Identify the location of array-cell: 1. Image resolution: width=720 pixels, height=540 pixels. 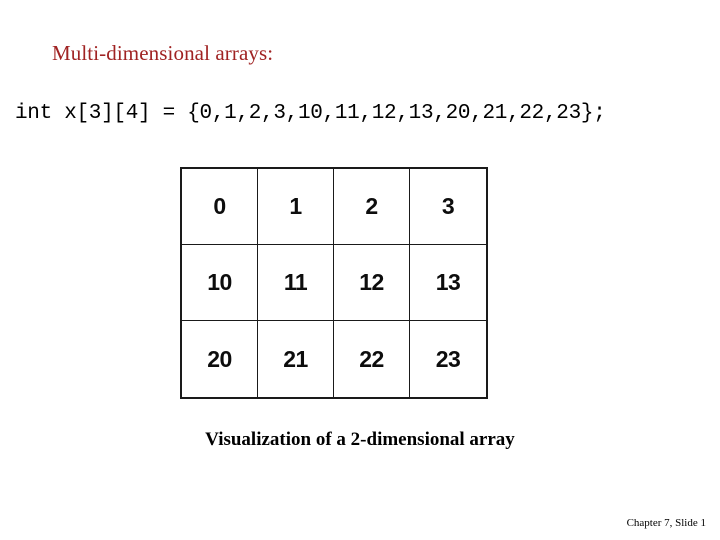
(296, 207).